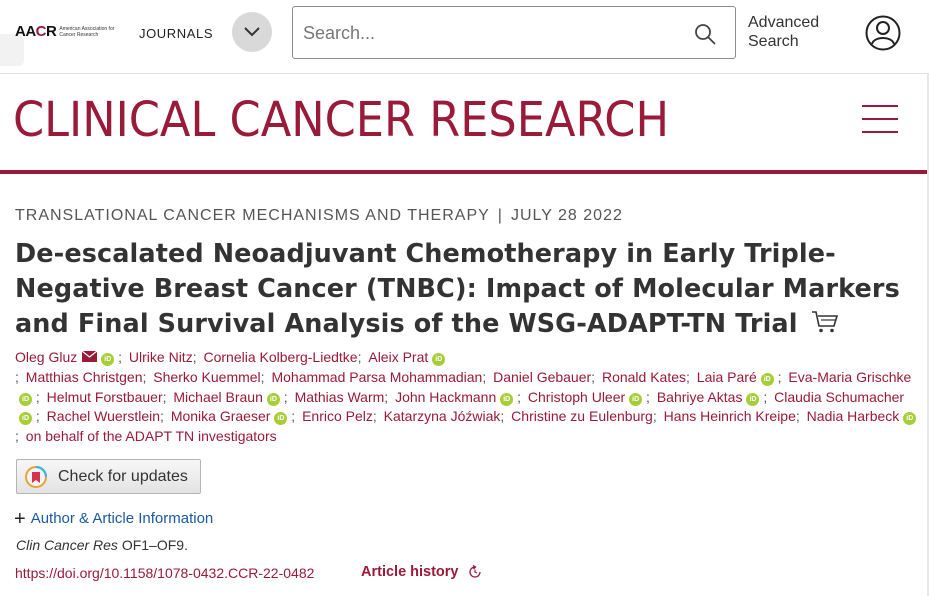 Image resolution: width=929 pixels, height=596 pixels. Describe the element at coordinates (84, 377) in the screenshot. I see `author-name: Matthias Christgen` at that location.